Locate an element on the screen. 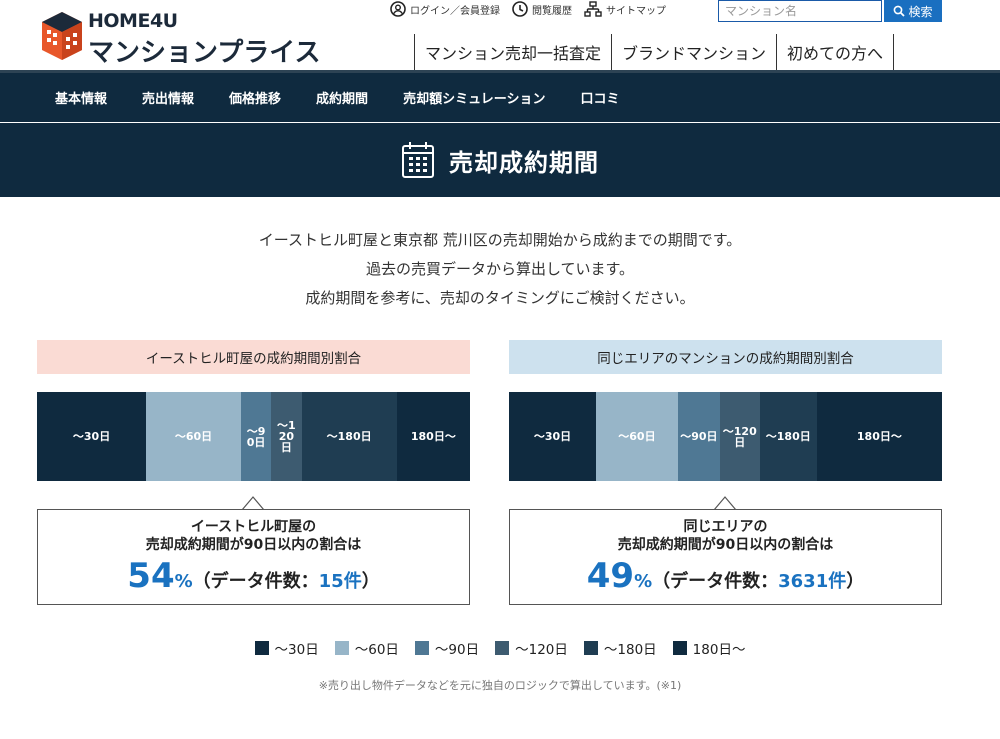 This screenshot has height=739, width=1000. utility-links: ログイン／会員登録 閲覧履歴 サイトマップ is located at coordinates (528, 9).